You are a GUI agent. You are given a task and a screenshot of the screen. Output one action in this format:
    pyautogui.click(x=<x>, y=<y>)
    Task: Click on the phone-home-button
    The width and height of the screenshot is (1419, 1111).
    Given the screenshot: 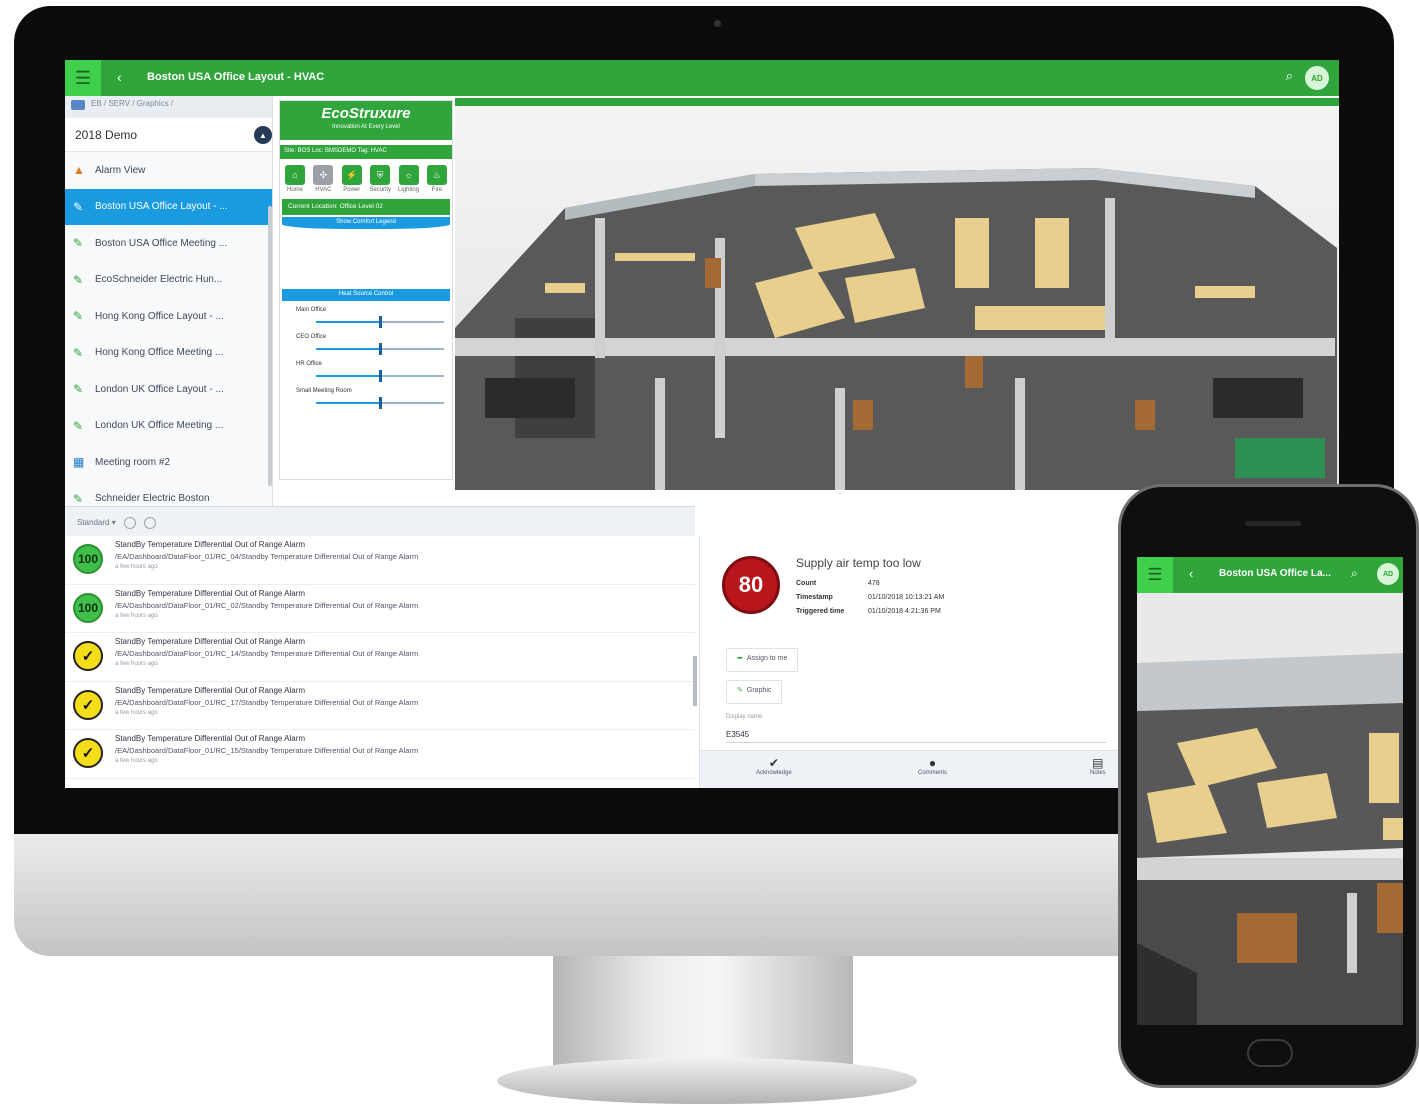 What is the action you would take?
    pyautogui.click(x=1270, y=1053)
    